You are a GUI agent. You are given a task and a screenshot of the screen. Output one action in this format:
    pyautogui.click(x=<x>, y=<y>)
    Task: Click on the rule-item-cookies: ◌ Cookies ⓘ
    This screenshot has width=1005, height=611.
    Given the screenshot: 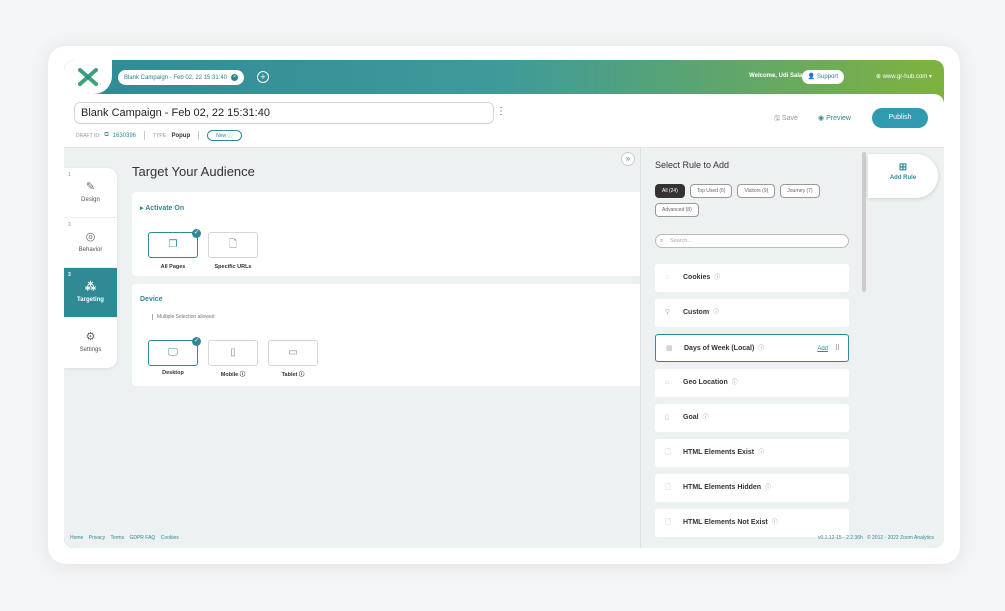 What is the action you would take?
    pyautogui.click(x=752, y=278)
    